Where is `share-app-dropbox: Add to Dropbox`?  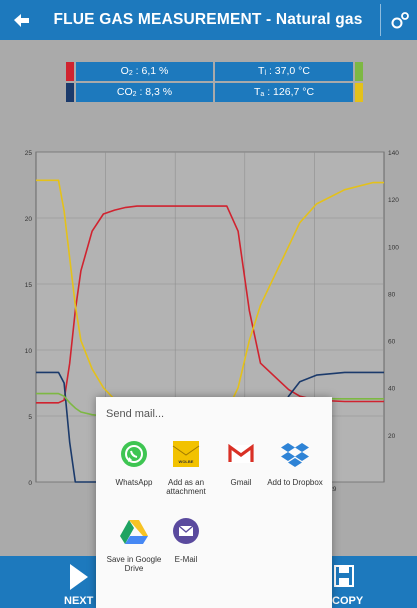 share-app-dropbox: Add to Dropbox is located at coordinates (295, 480).